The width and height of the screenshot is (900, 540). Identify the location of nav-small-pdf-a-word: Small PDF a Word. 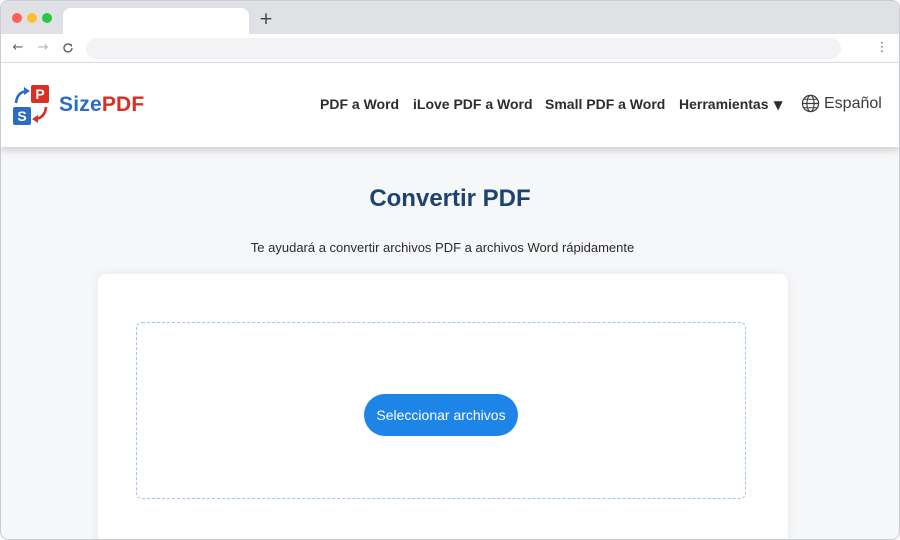
(605, 104).